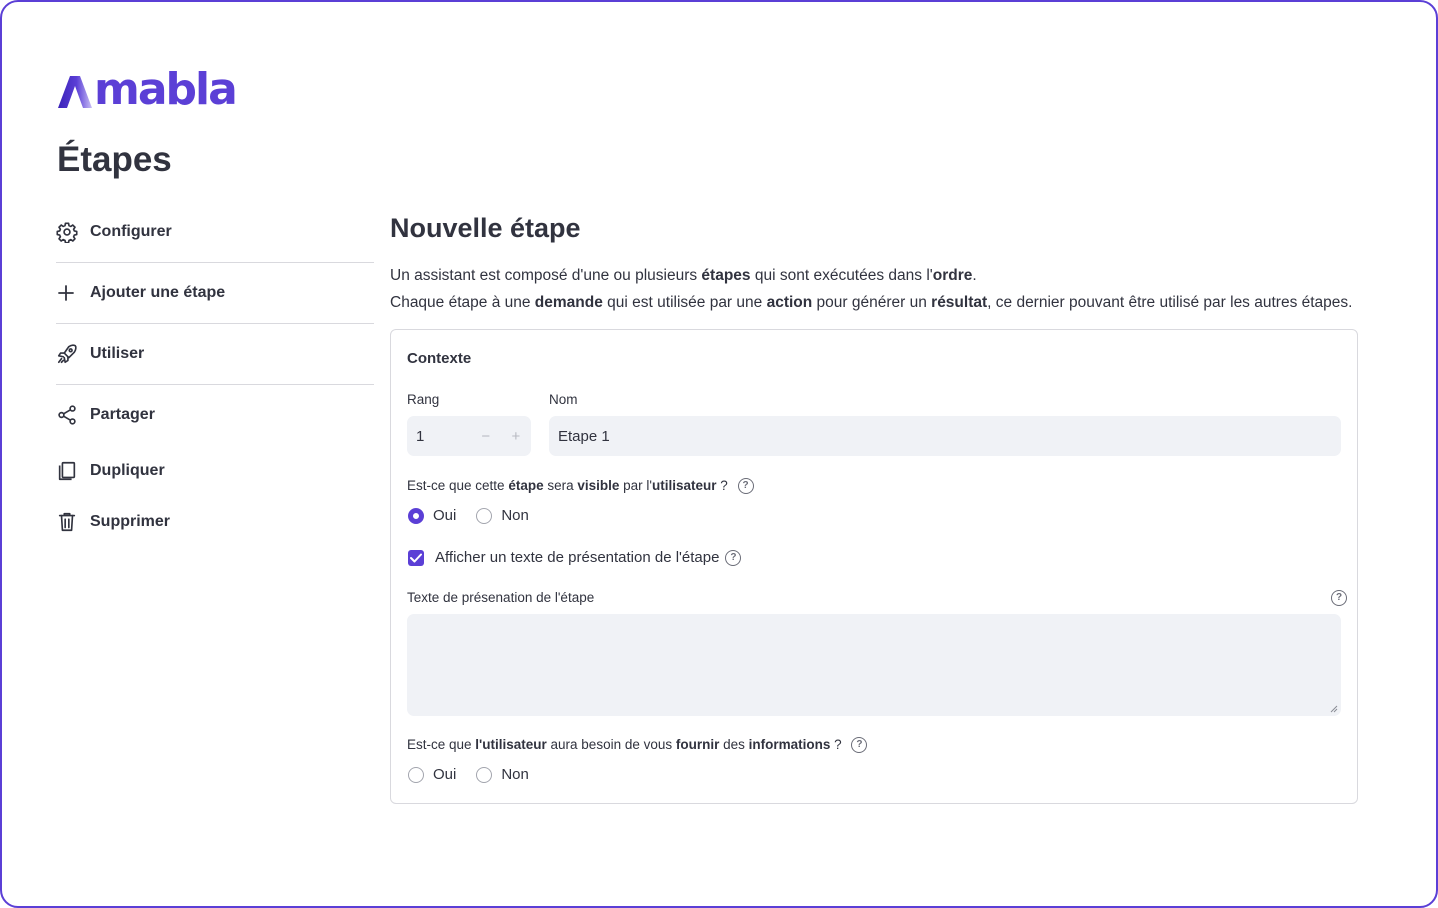 The image size is (1438, 908). I want to click on plus-icon, so click(69, 293).